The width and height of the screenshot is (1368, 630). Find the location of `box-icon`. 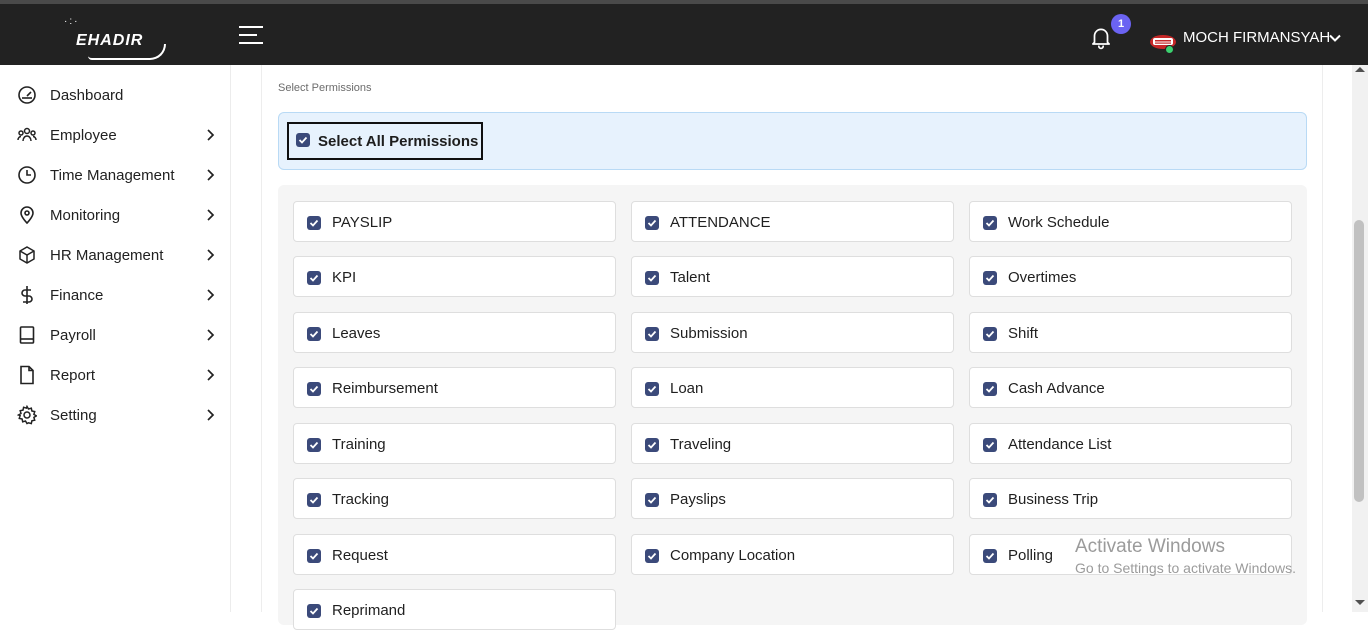

box-icon is located at coordinates (27, 255).